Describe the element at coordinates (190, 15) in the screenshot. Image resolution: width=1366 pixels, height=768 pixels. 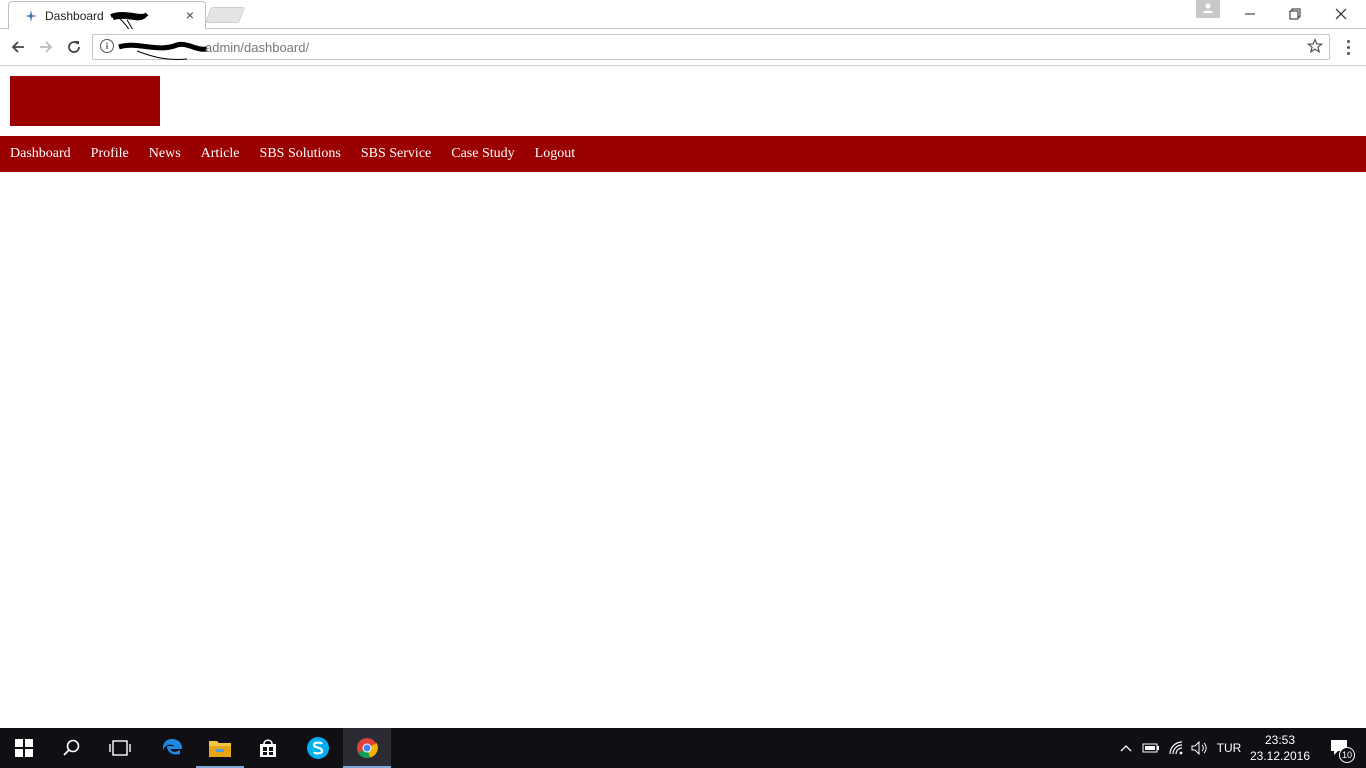
I see `tab-close-button: ×` at that location.